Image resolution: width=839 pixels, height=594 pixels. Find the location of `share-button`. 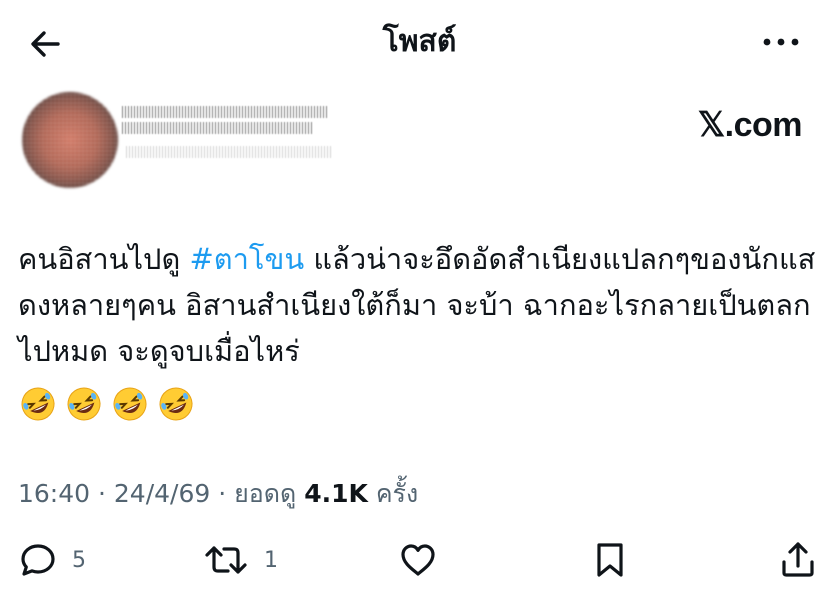

share-button is located at coordinates (798, 560).